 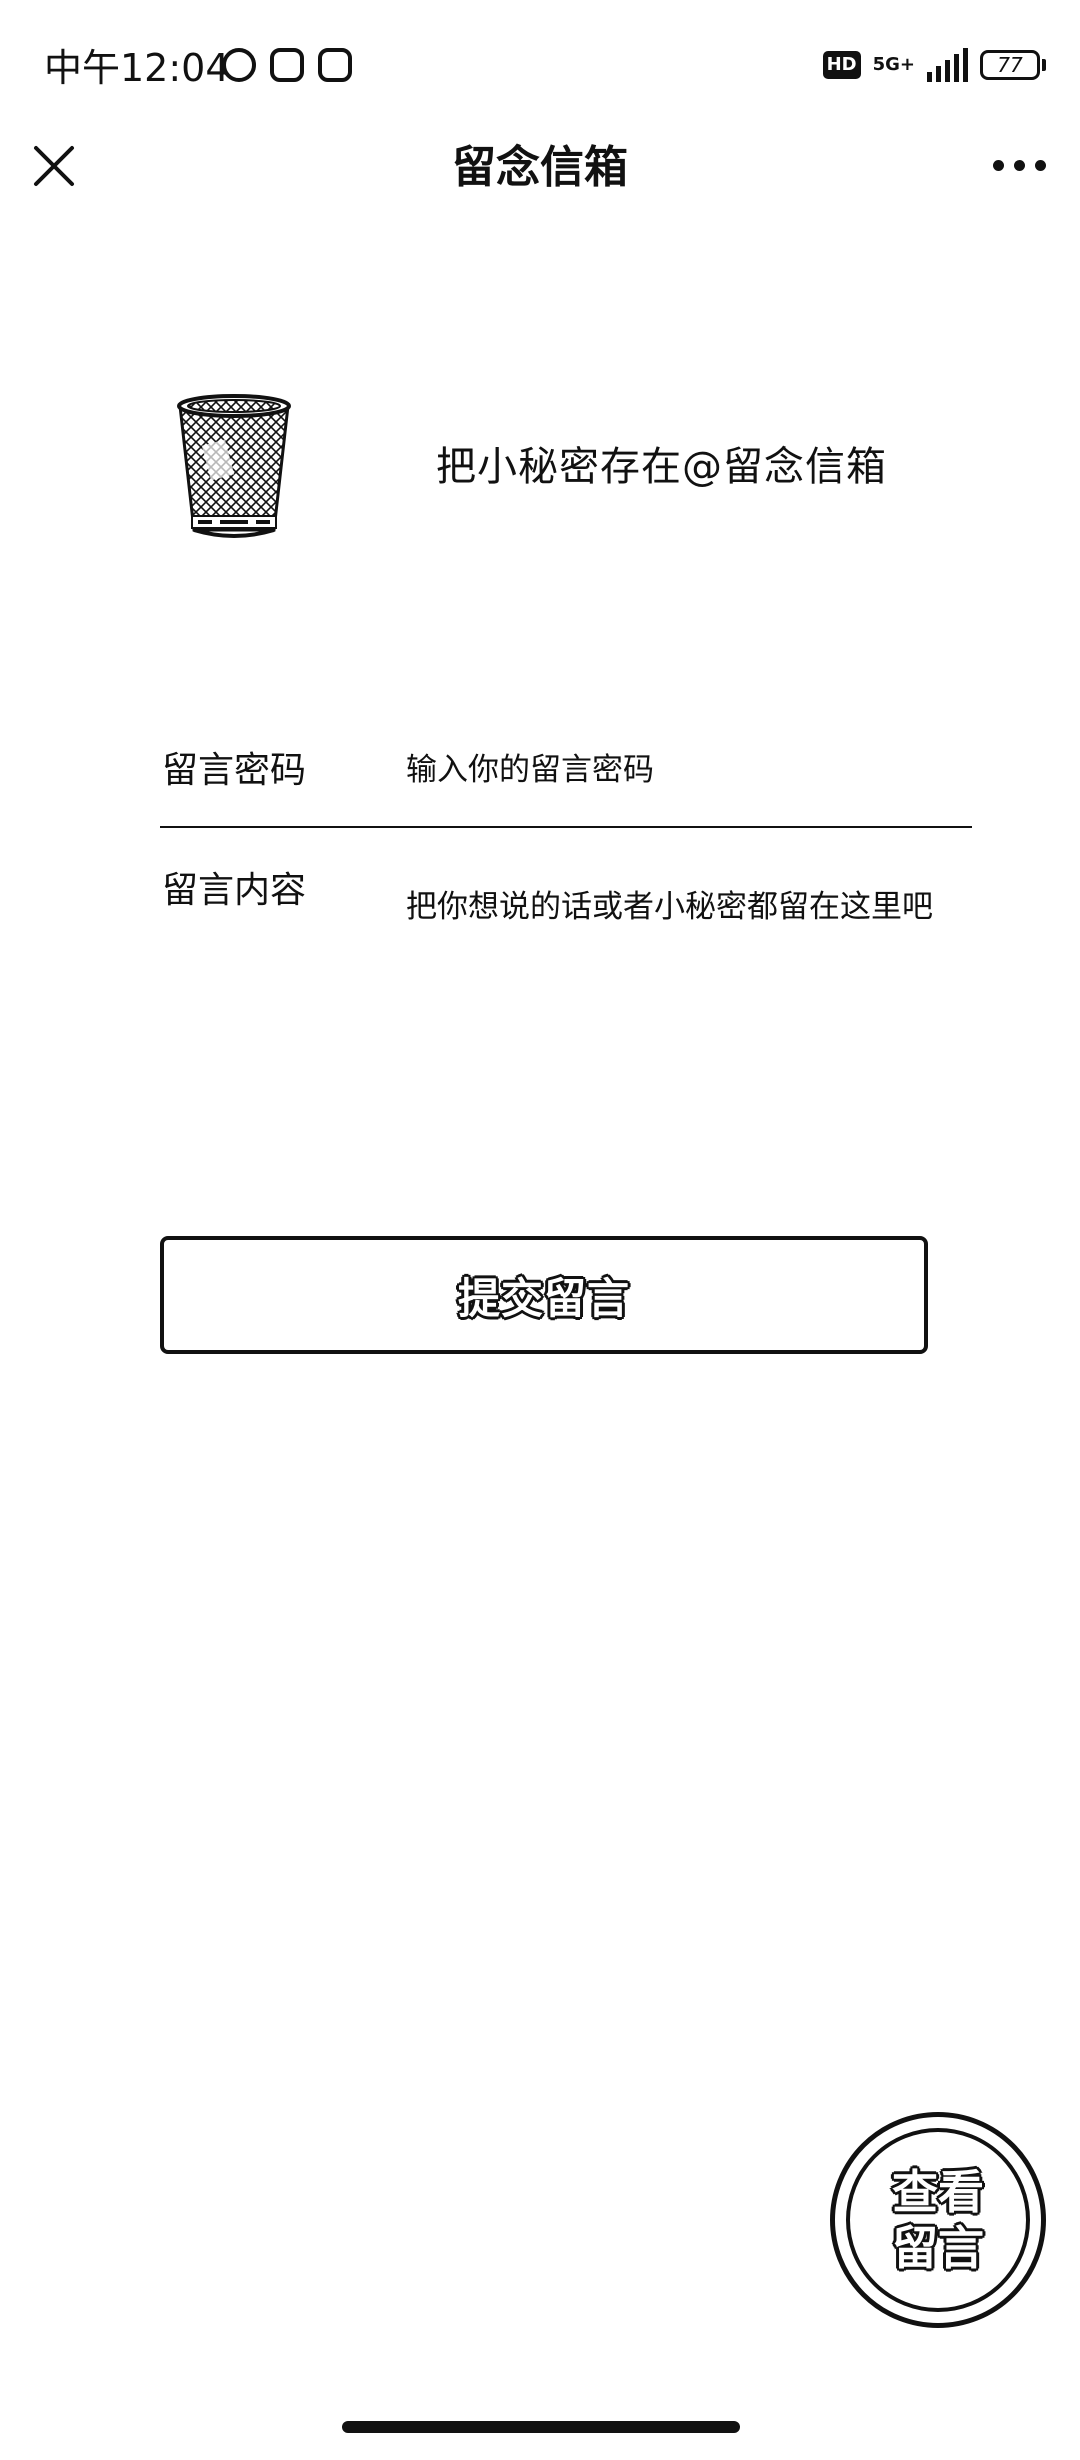 I want to click on home-indicator, so click(x=541, y=2427).